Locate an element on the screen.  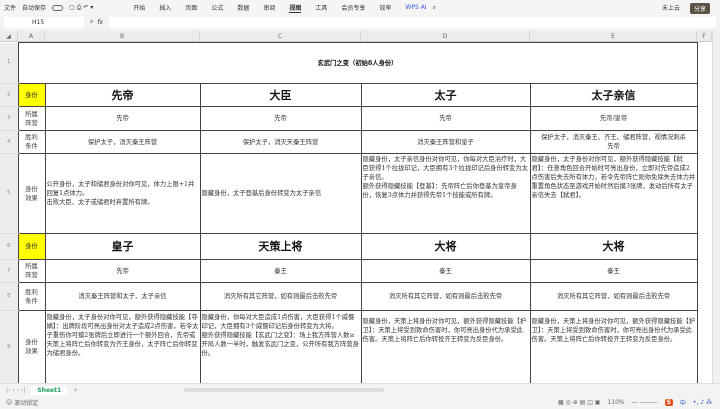
menu-review: 审阅 is located at coordinates (269, 7).